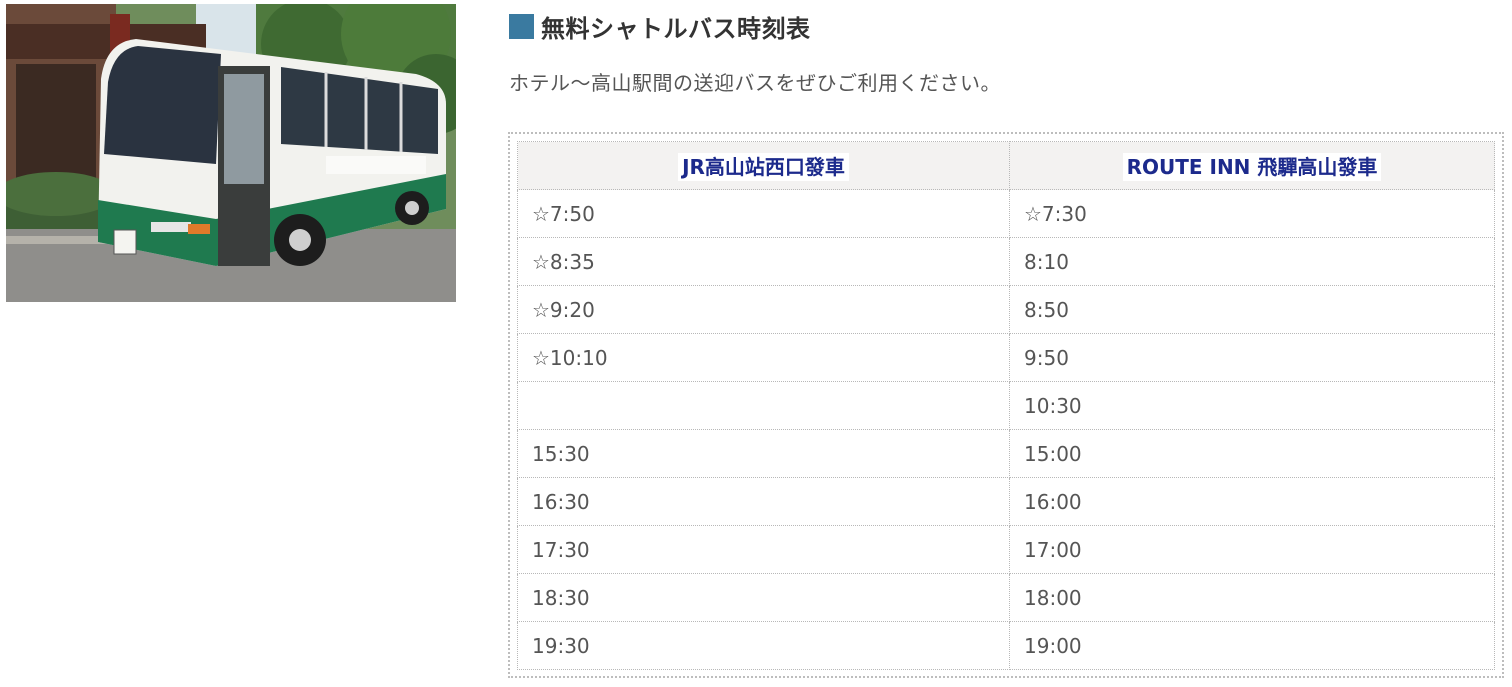  I want to click on intro-text: ホテル～高山駅間の送迎バスをぜひご利用ください。, so click(755, 83).